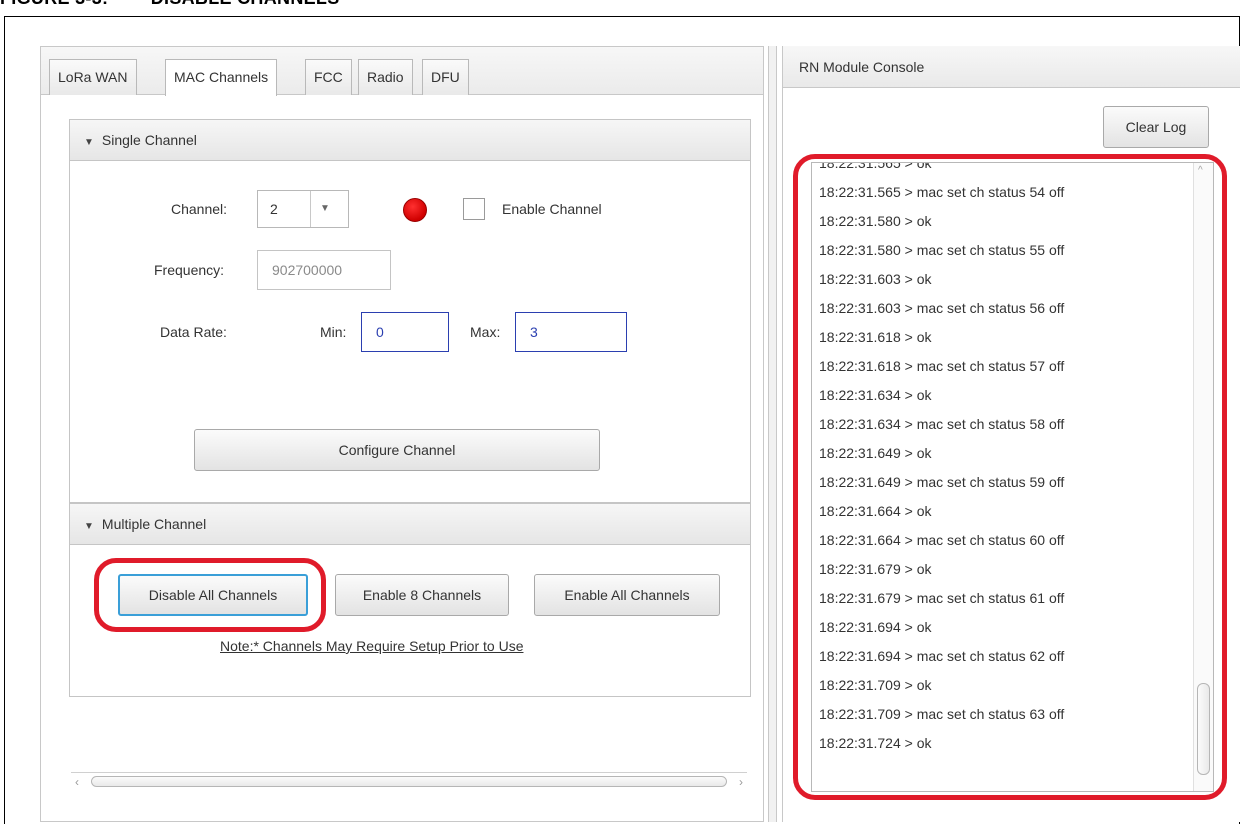 The height and width of the screenshot is (824, 1243). What do you see at coordinates (189, 270) in the screenshot?
I see `frequency-label: Frequency:` at bounding box center [189, 270].